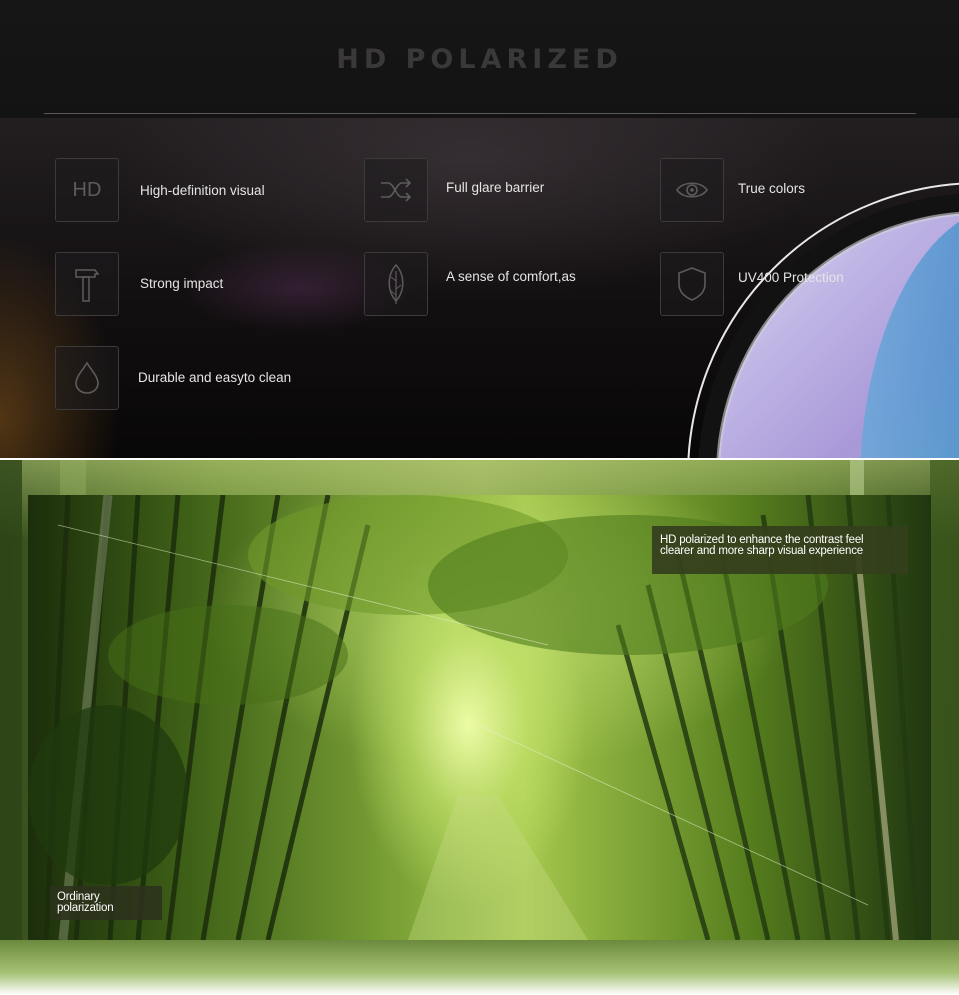  Describe the element at coordinates (396, 284) in the screenshot. I see `feather-icon` at that location.